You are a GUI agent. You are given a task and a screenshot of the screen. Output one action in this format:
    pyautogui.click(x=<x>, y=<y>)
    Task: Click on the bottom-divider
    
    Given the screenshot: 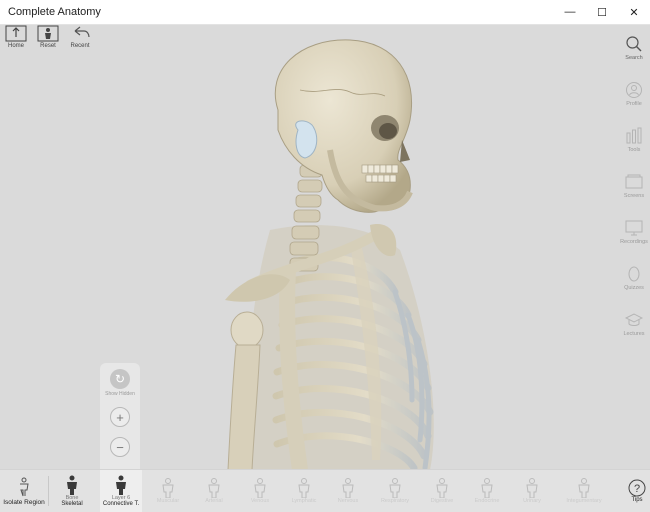 What is the action you would take?
    pyautogui.click(x=48, y=491)
    